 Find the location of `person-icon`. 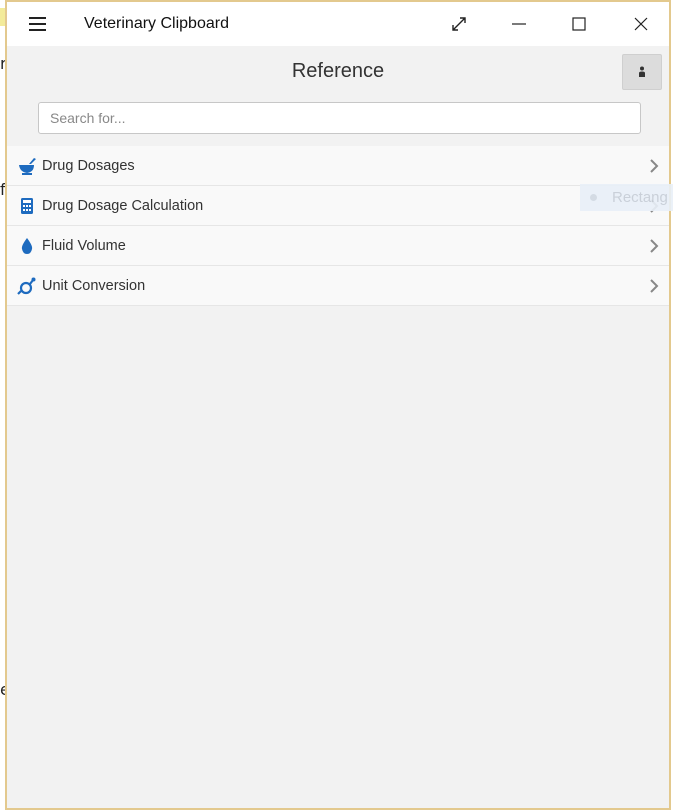

person-icon is located at coordinates (642, 71).